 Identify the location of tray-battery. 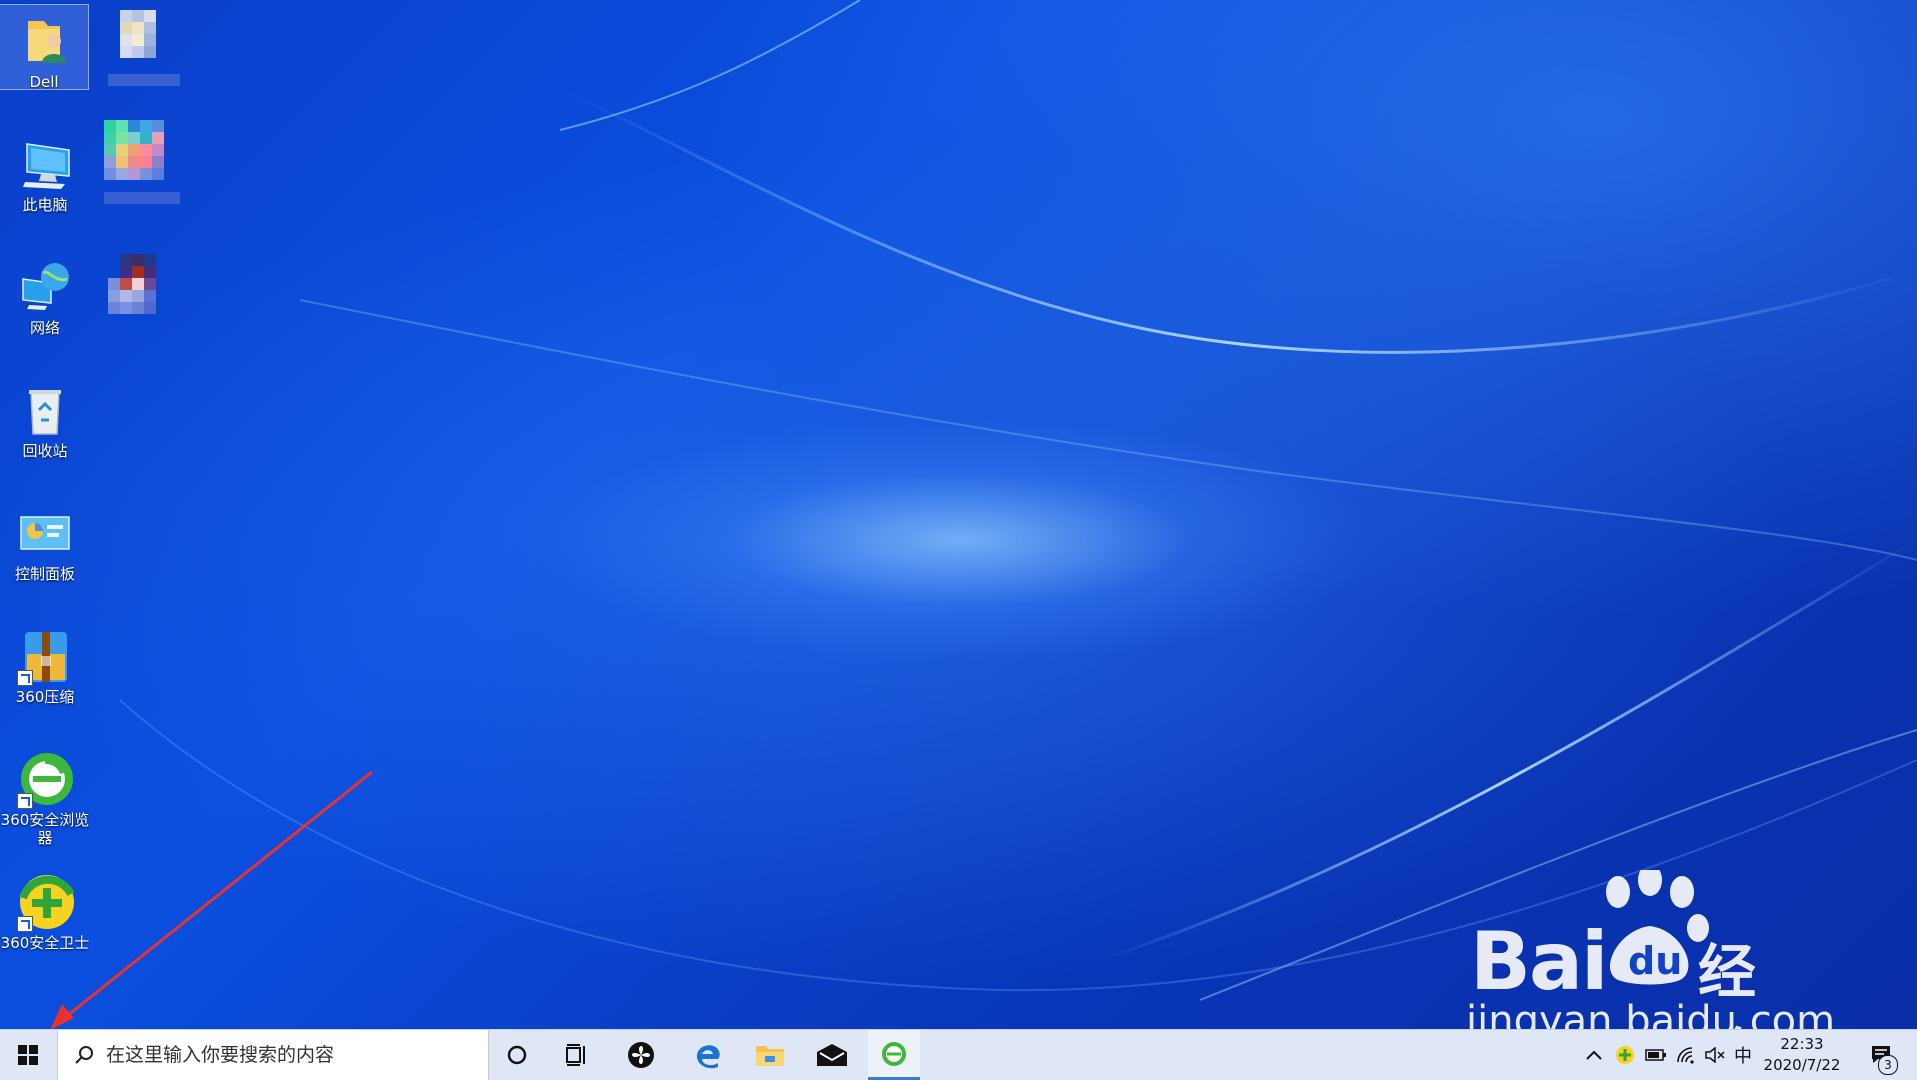
(1656, 1055).